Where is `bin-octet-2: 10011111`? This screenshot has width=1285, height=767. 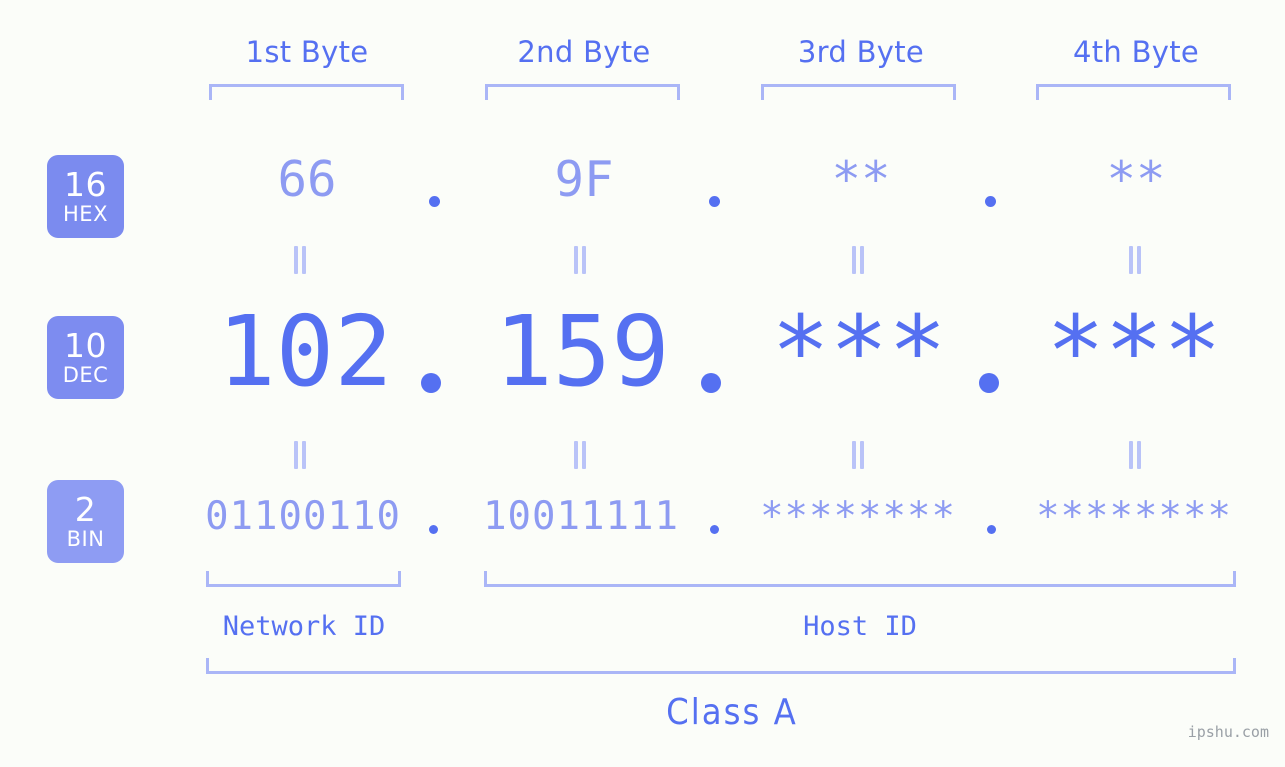 bin-octet-2: 10011111 is located at coordinates (581, 516).